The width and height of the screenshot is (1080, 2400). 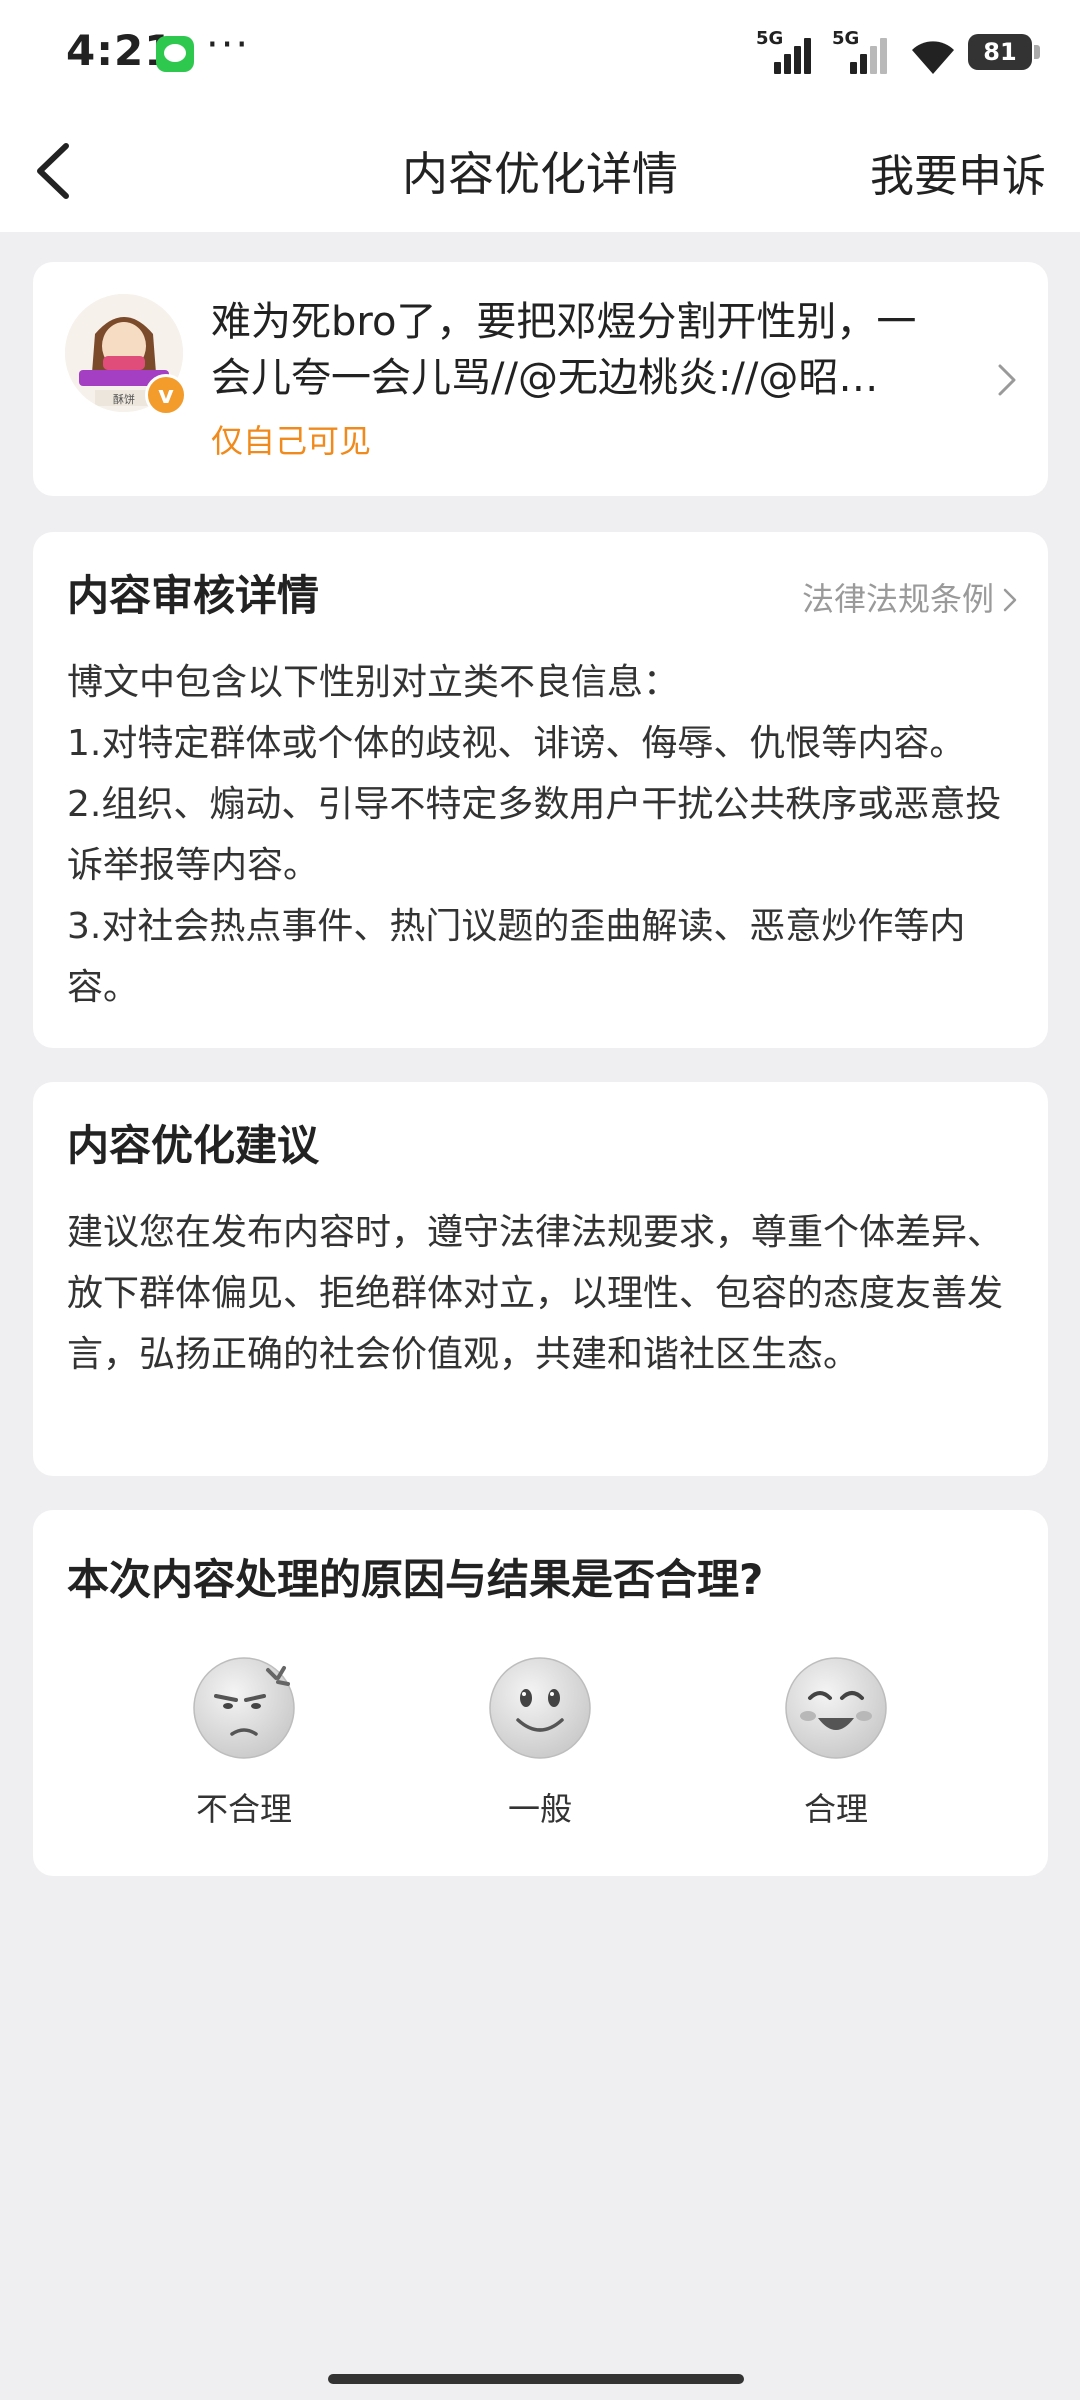 What do you see at coordinates (244, 1708) in the screenshot?
I see `angry-face-icon` at bounding box center [244, 1708].